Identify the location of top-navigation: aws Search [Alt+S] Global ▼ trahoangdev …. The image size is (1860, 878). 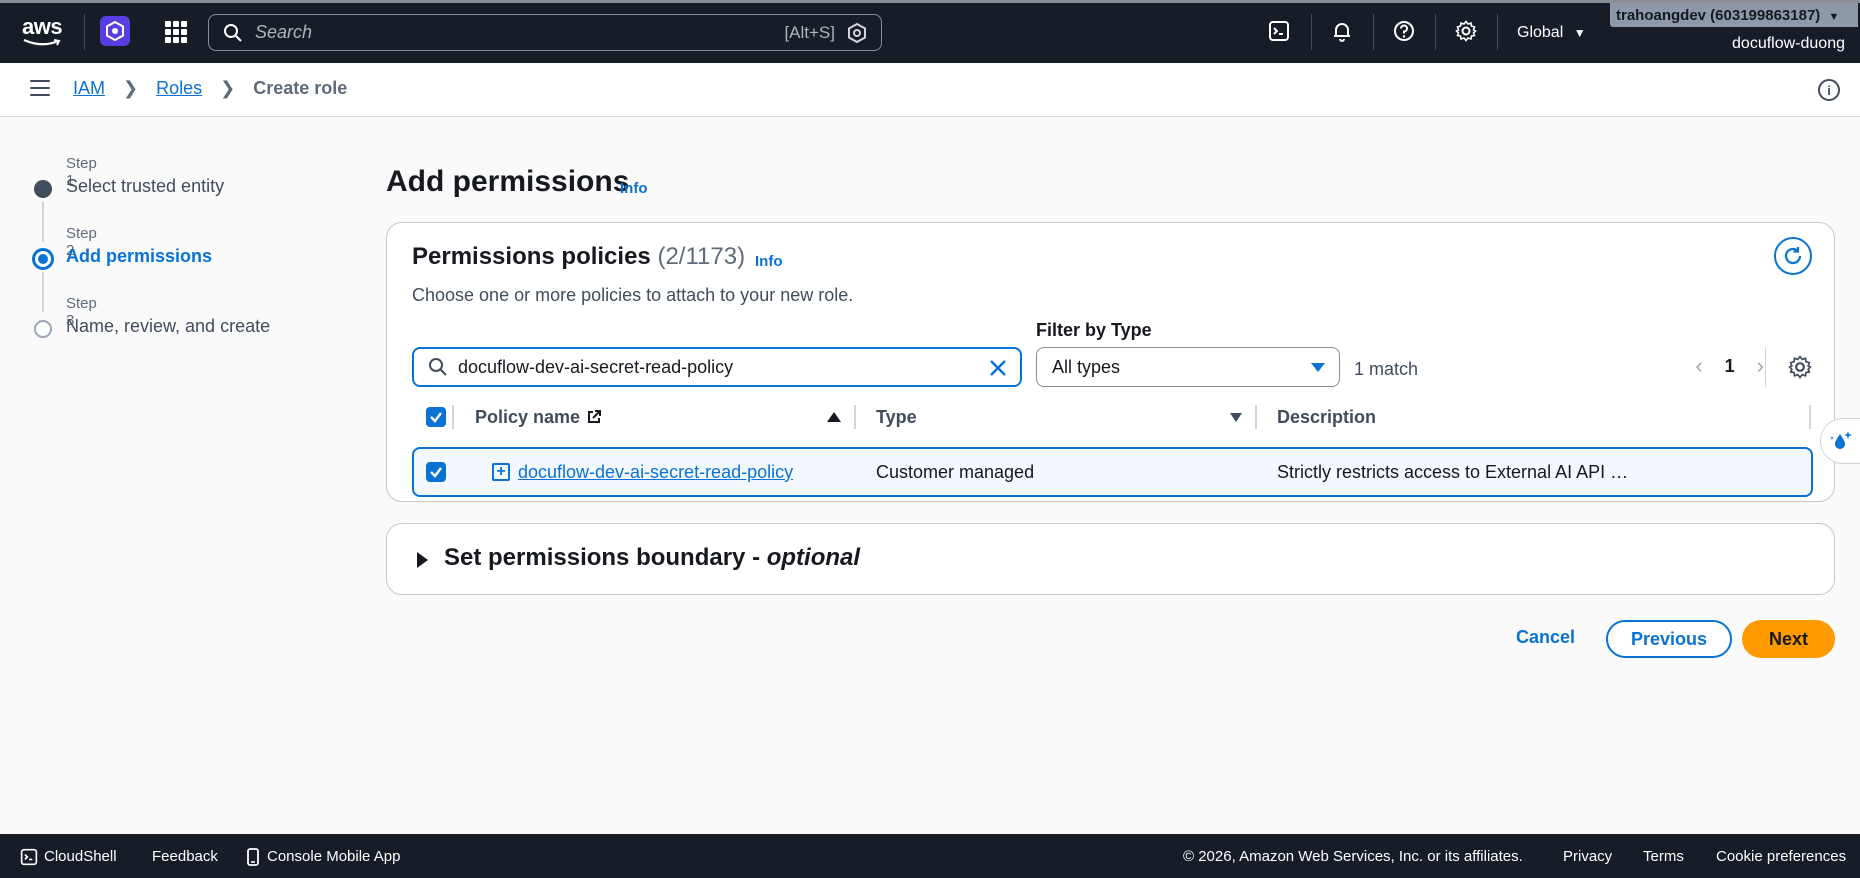
(930, 31).